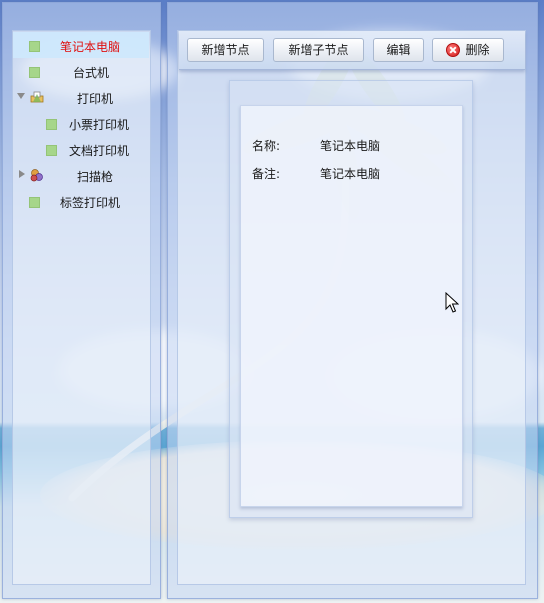  Describe the element at coordinates (90, 203) in the screenshot. I see `tree-item-label: 标签打印机` at that location.